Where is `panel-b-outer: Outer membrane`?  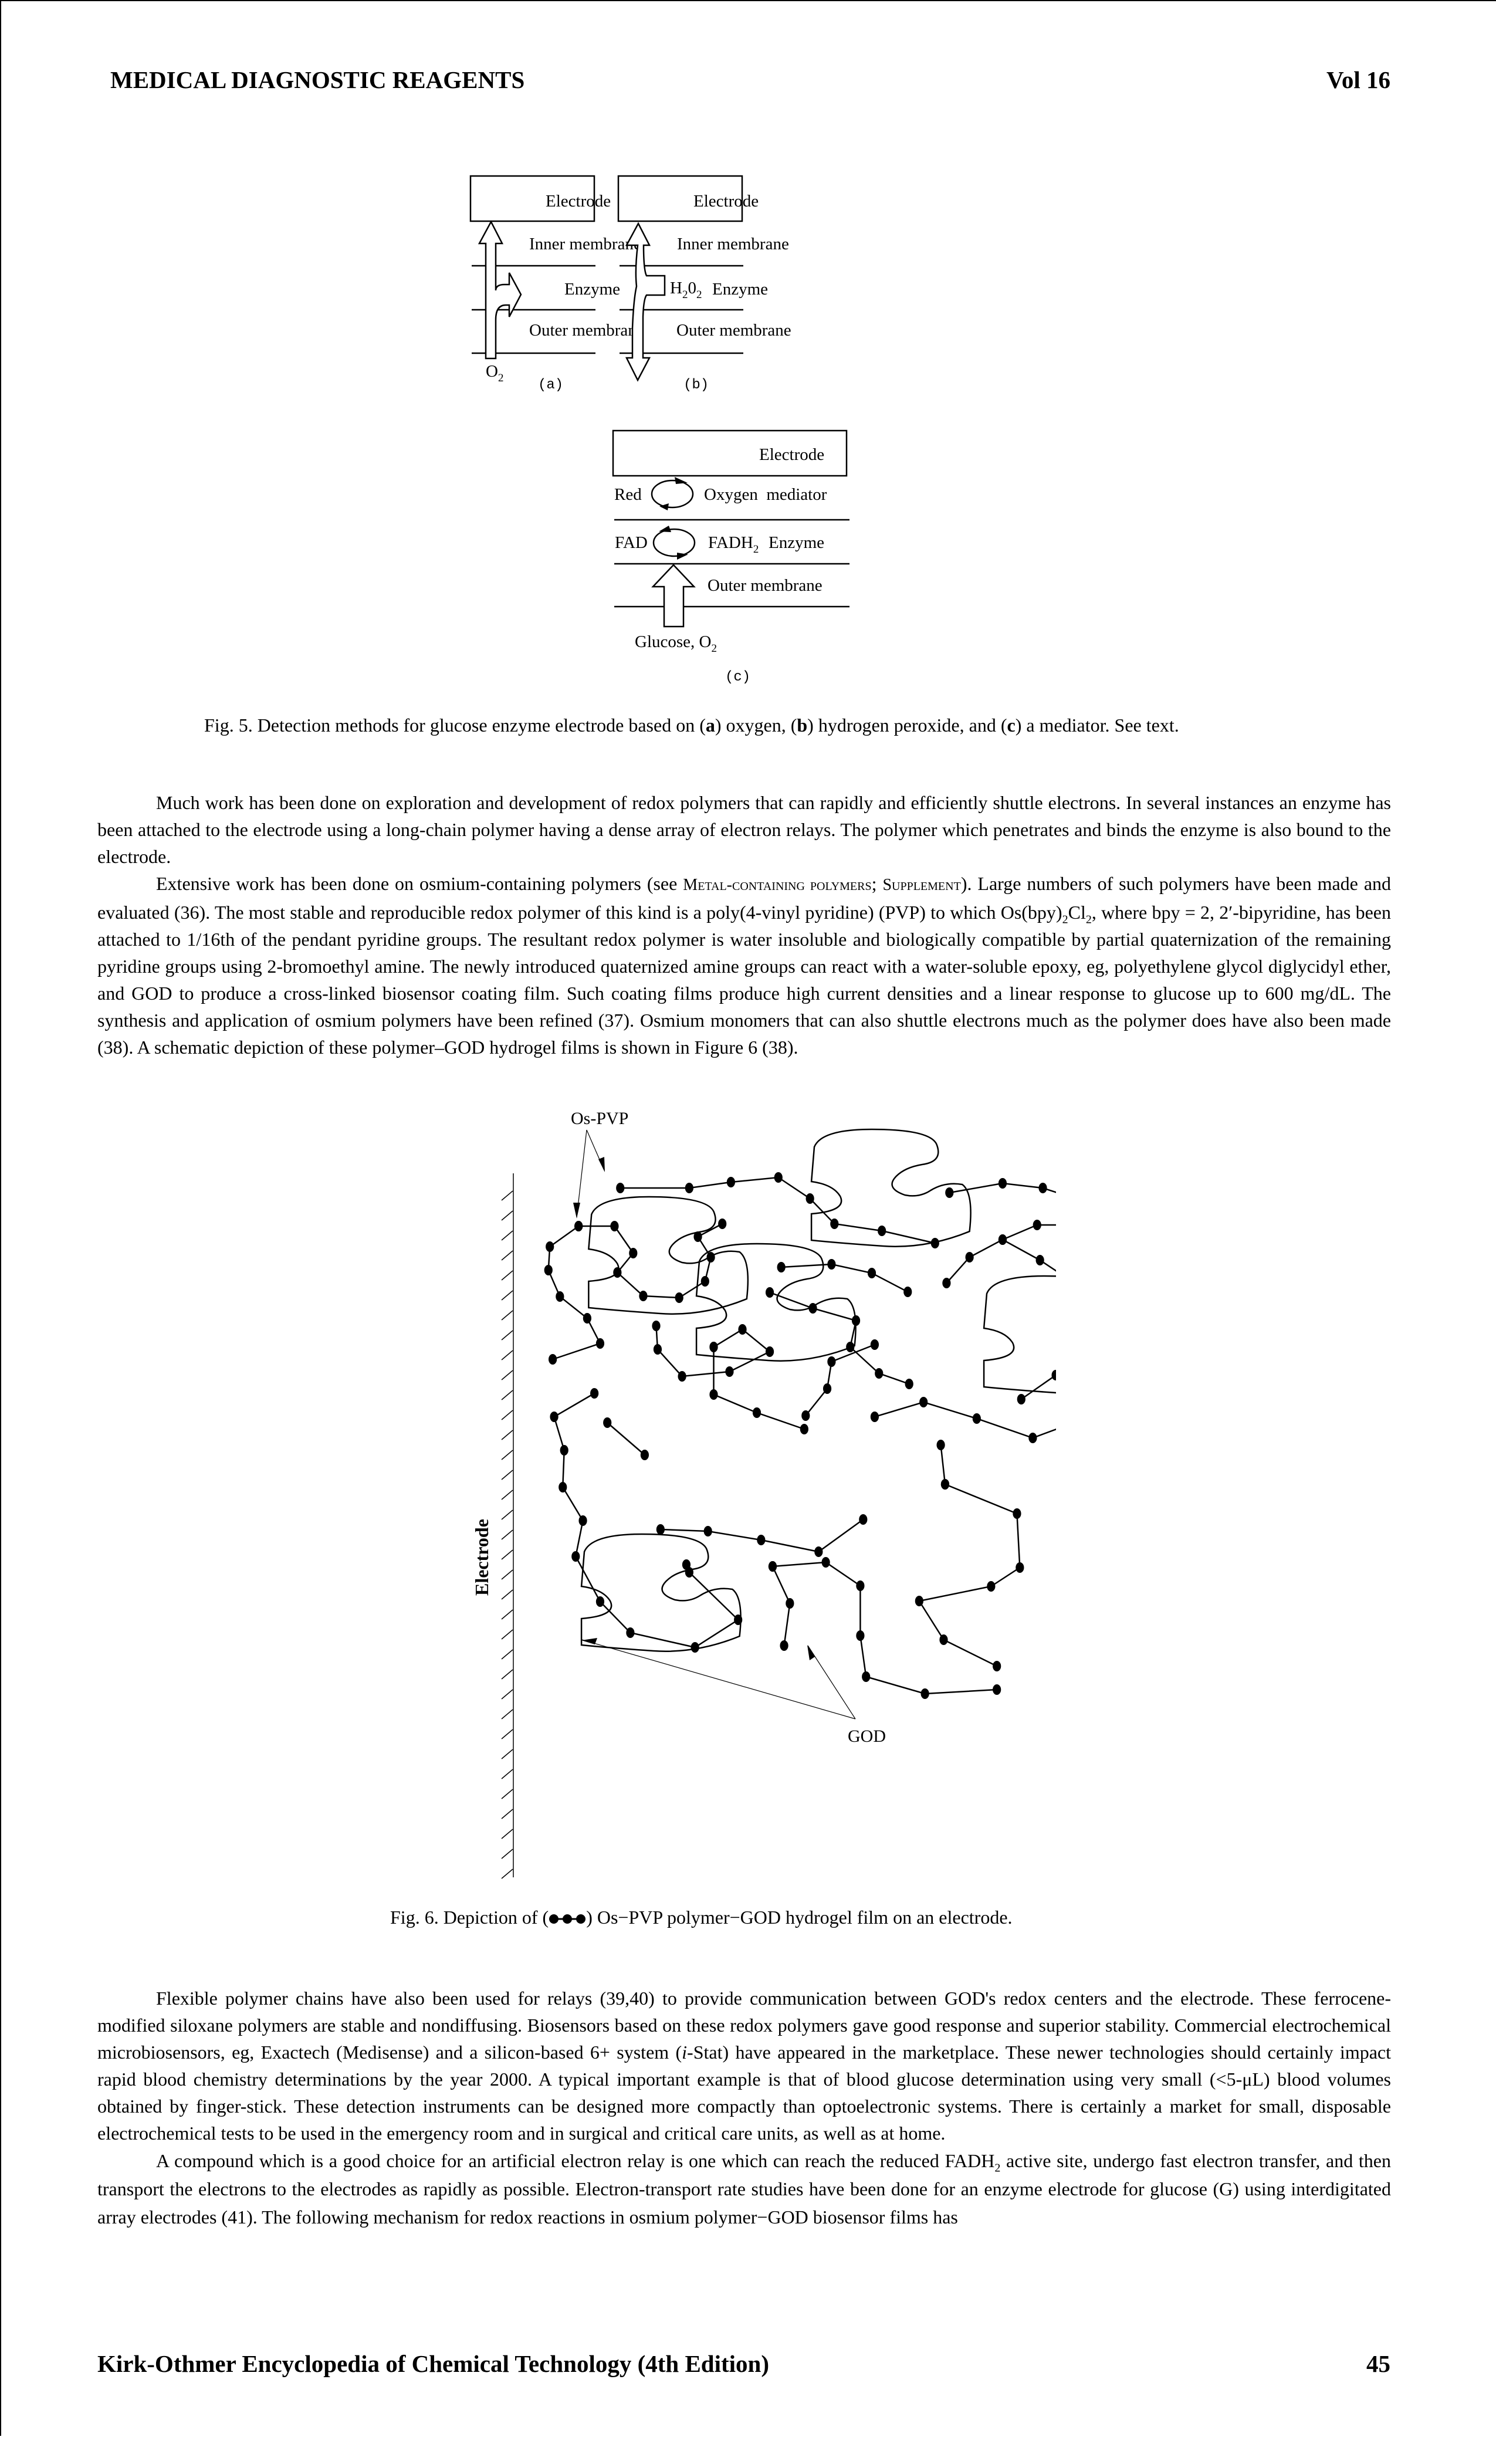 panel-b-outer: Outer membrane is located at coordinates (733, 330).